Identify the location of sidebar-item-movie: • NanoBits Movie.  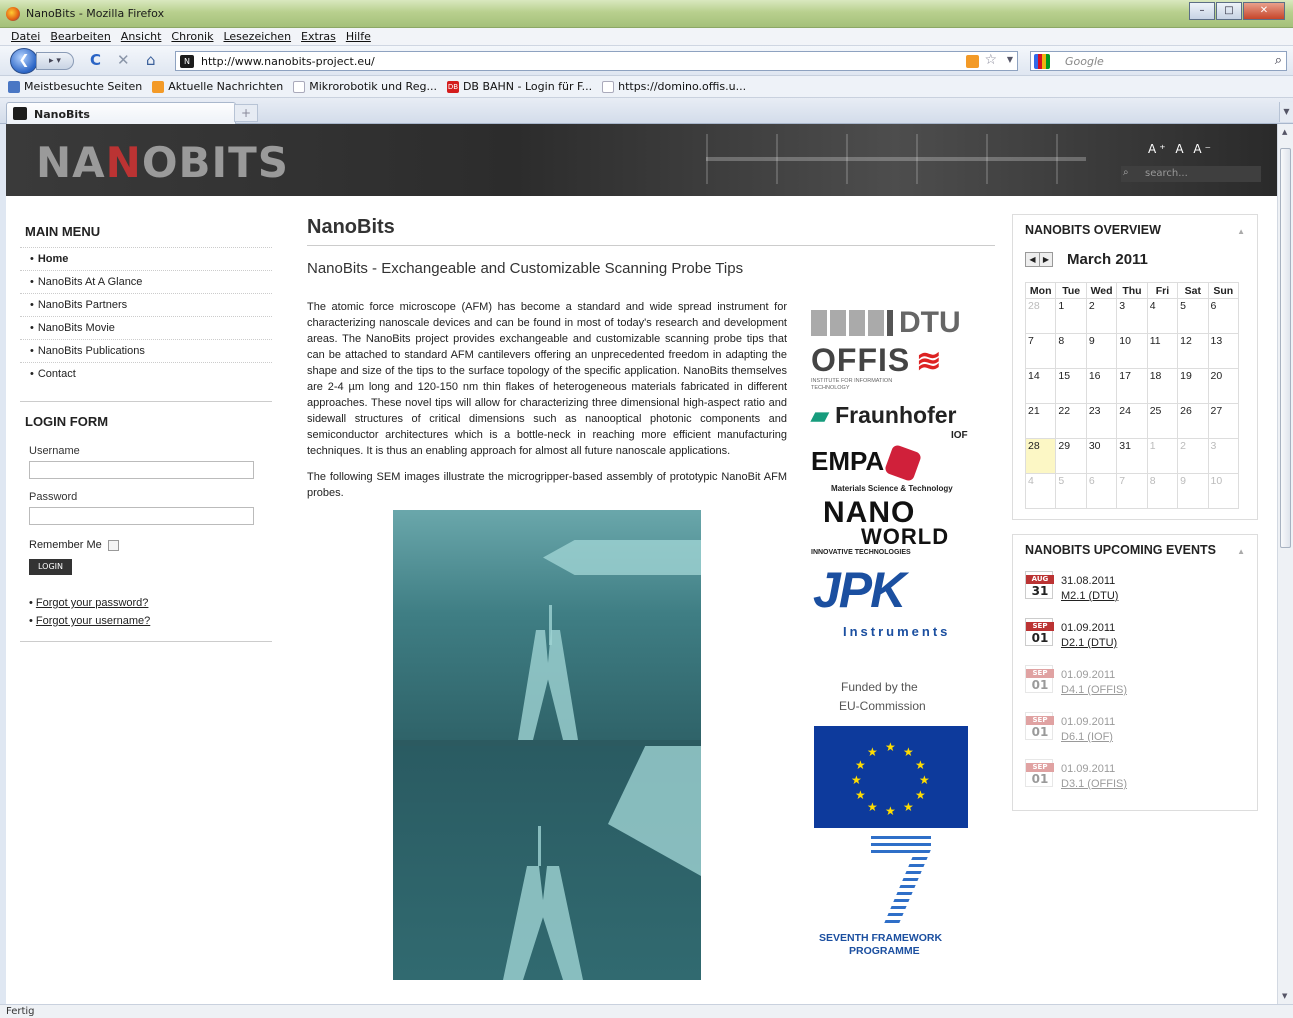
(146, 327).